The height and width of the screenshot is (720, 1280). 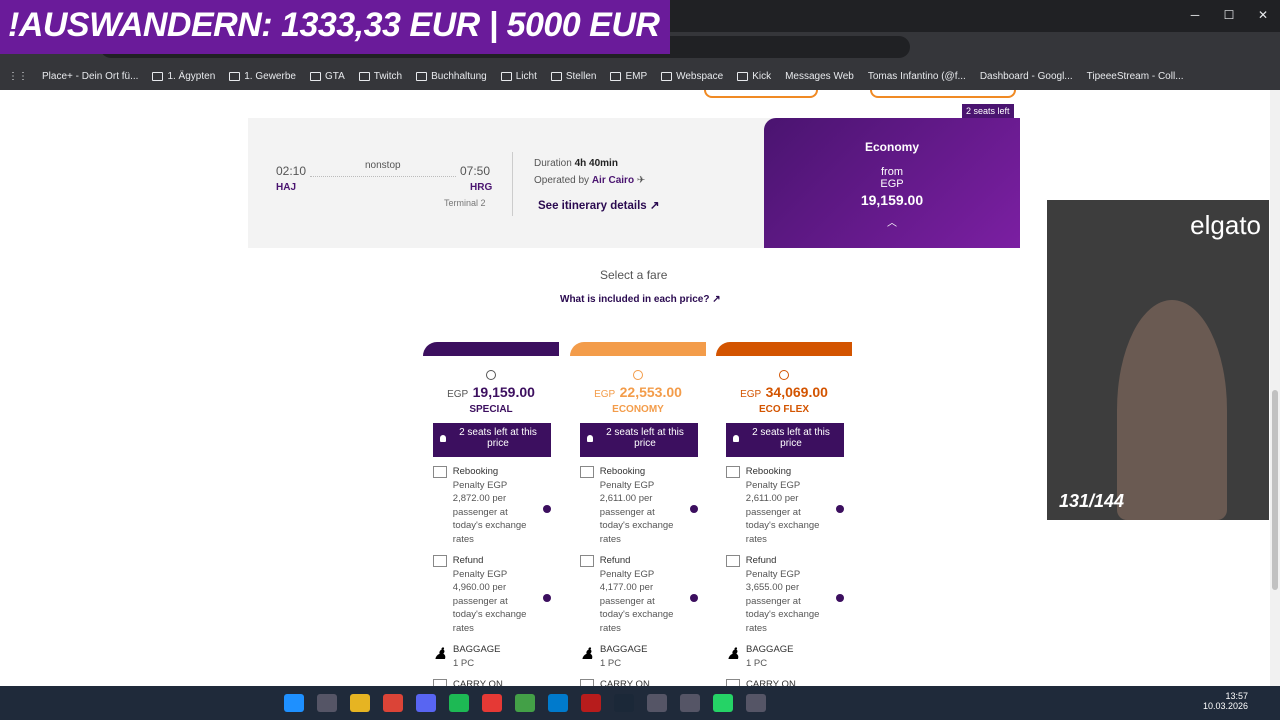 I want to click on from-price: 19,159.00, so click(x=892, y=200).